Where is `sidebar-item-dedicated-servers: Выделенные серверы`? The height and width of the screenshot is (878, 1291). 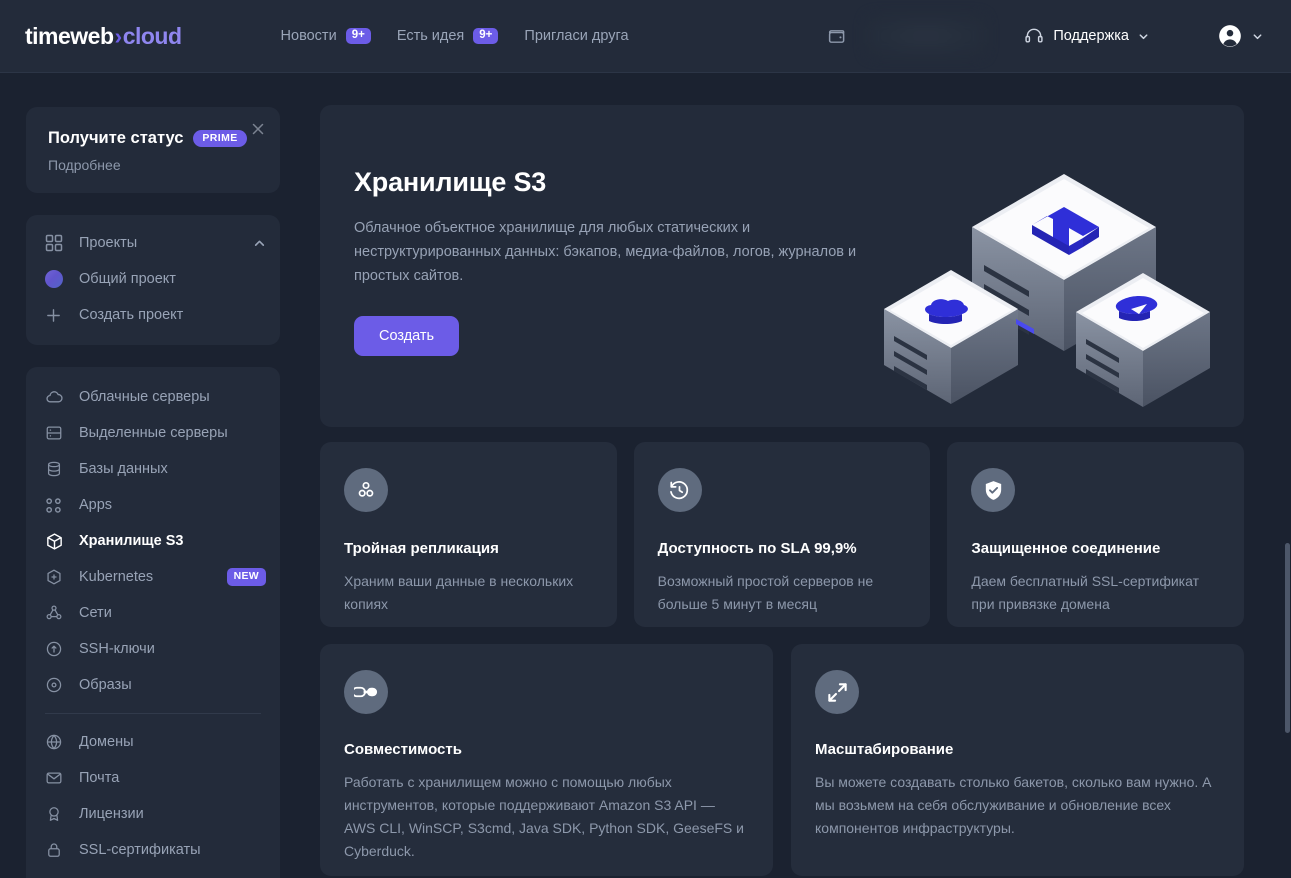
sidebar-item-dedicated-servers: Выделенные серверы is located at coordinates (153, 433).